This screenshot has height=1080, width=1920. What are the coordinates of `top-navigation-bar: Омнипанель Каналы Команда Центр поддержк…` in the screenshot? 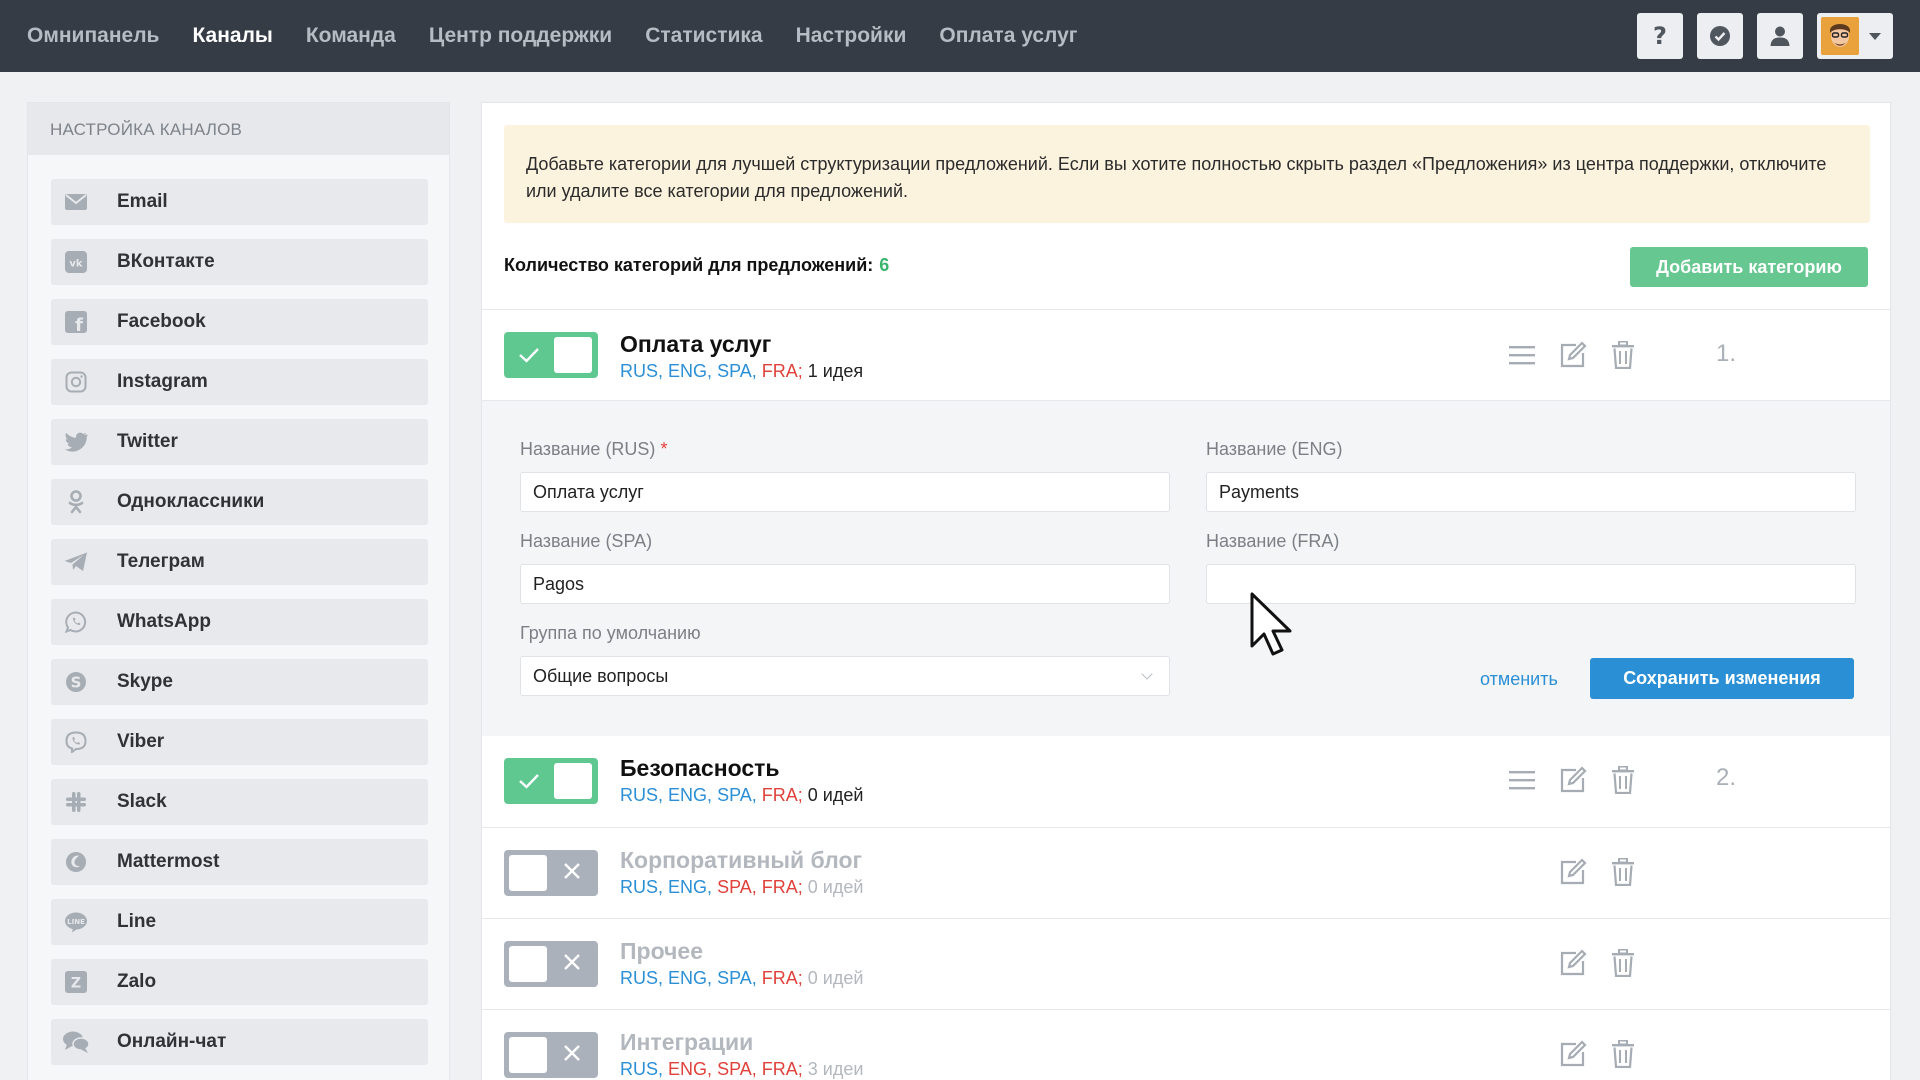 It's located at (960, 36).